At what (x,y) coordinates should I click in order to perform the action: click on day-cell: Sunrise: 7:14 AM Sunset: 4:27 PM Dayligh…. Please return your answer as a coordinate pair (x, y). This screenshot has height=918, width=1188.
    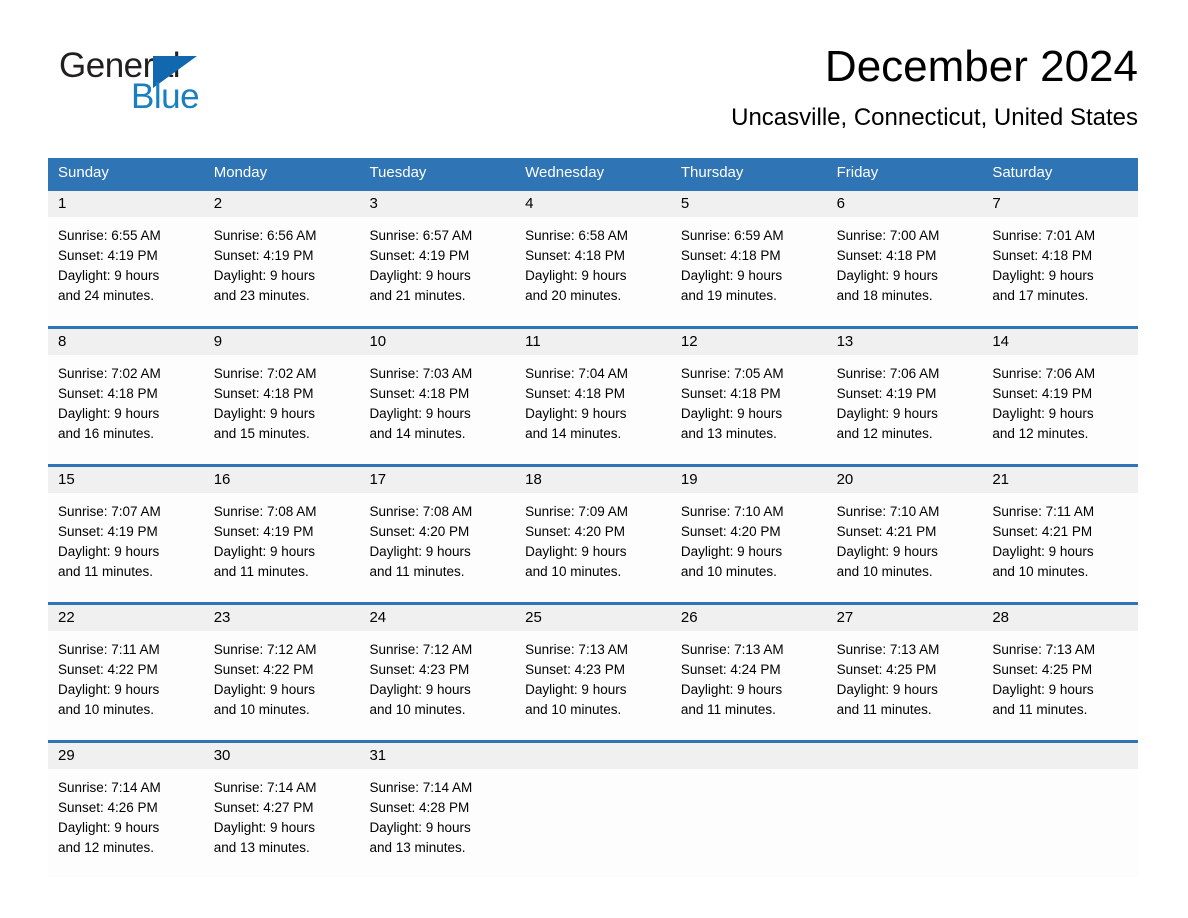
    Looking at the image, I should click on (282, 823).